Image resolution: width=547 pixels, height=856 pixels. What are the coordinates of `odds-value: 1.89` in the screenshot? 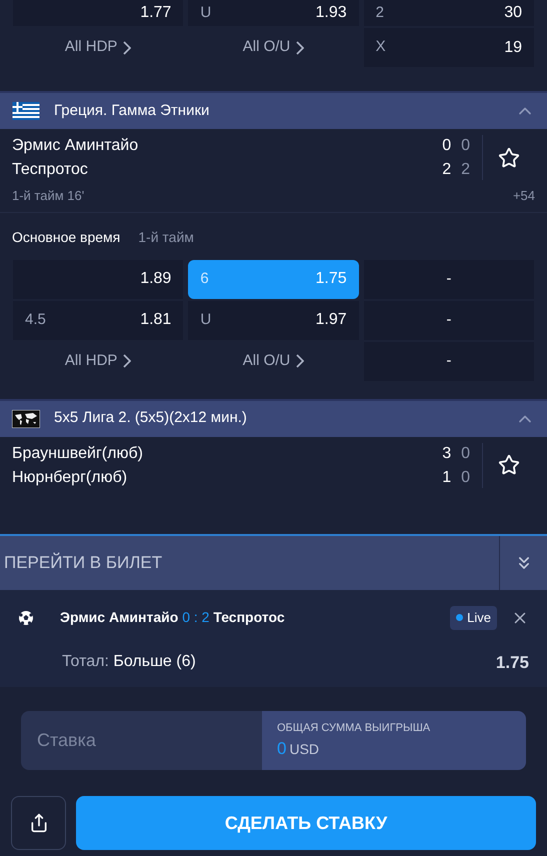 It's located at (156, 279).